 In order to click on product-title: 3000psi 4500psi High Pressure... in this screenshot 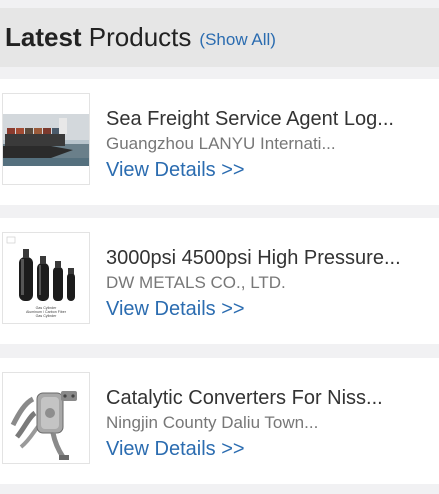, I will do `click(253, 258)`.